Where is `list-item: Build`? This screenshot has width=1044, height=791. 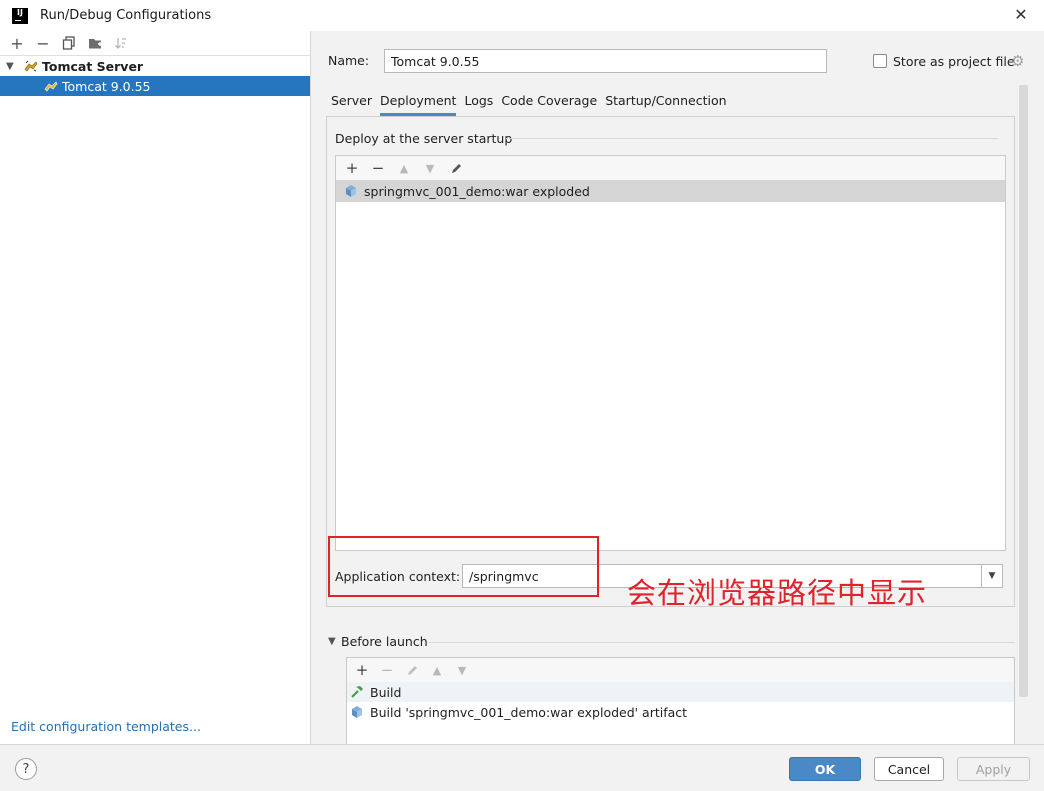 list-item: Build is located at coordinates (680, 692).